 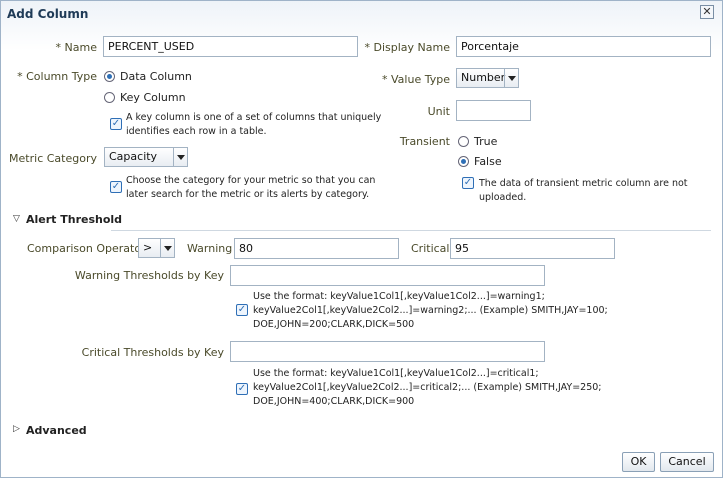 What do you see at coordinates (57, 76) in the screenshot?
I see `column-type-label: * Column Type` at bounding box center [57, 76].